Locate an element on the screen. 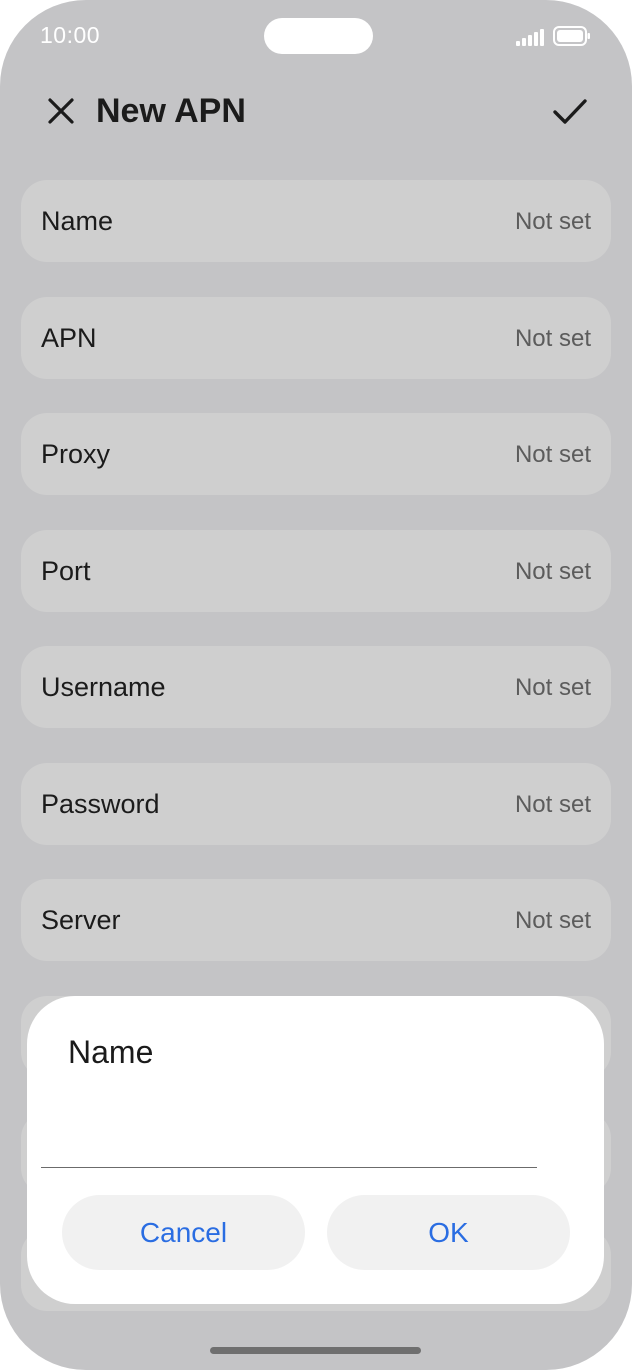  page-title: New APN is located at coordinates (171, 111).